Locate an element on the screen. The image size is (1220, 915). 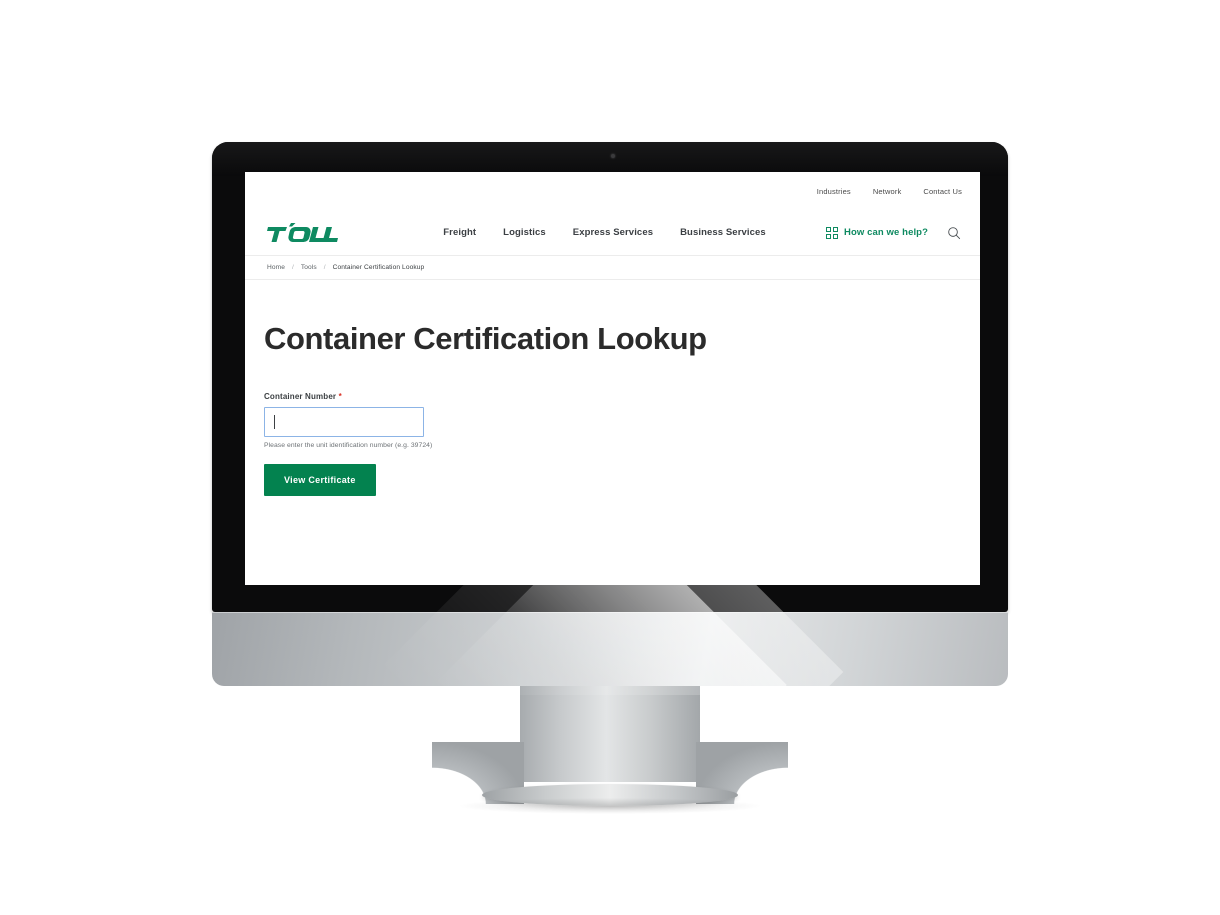
utility-link-network: Network is located at coordinates (887, 191).